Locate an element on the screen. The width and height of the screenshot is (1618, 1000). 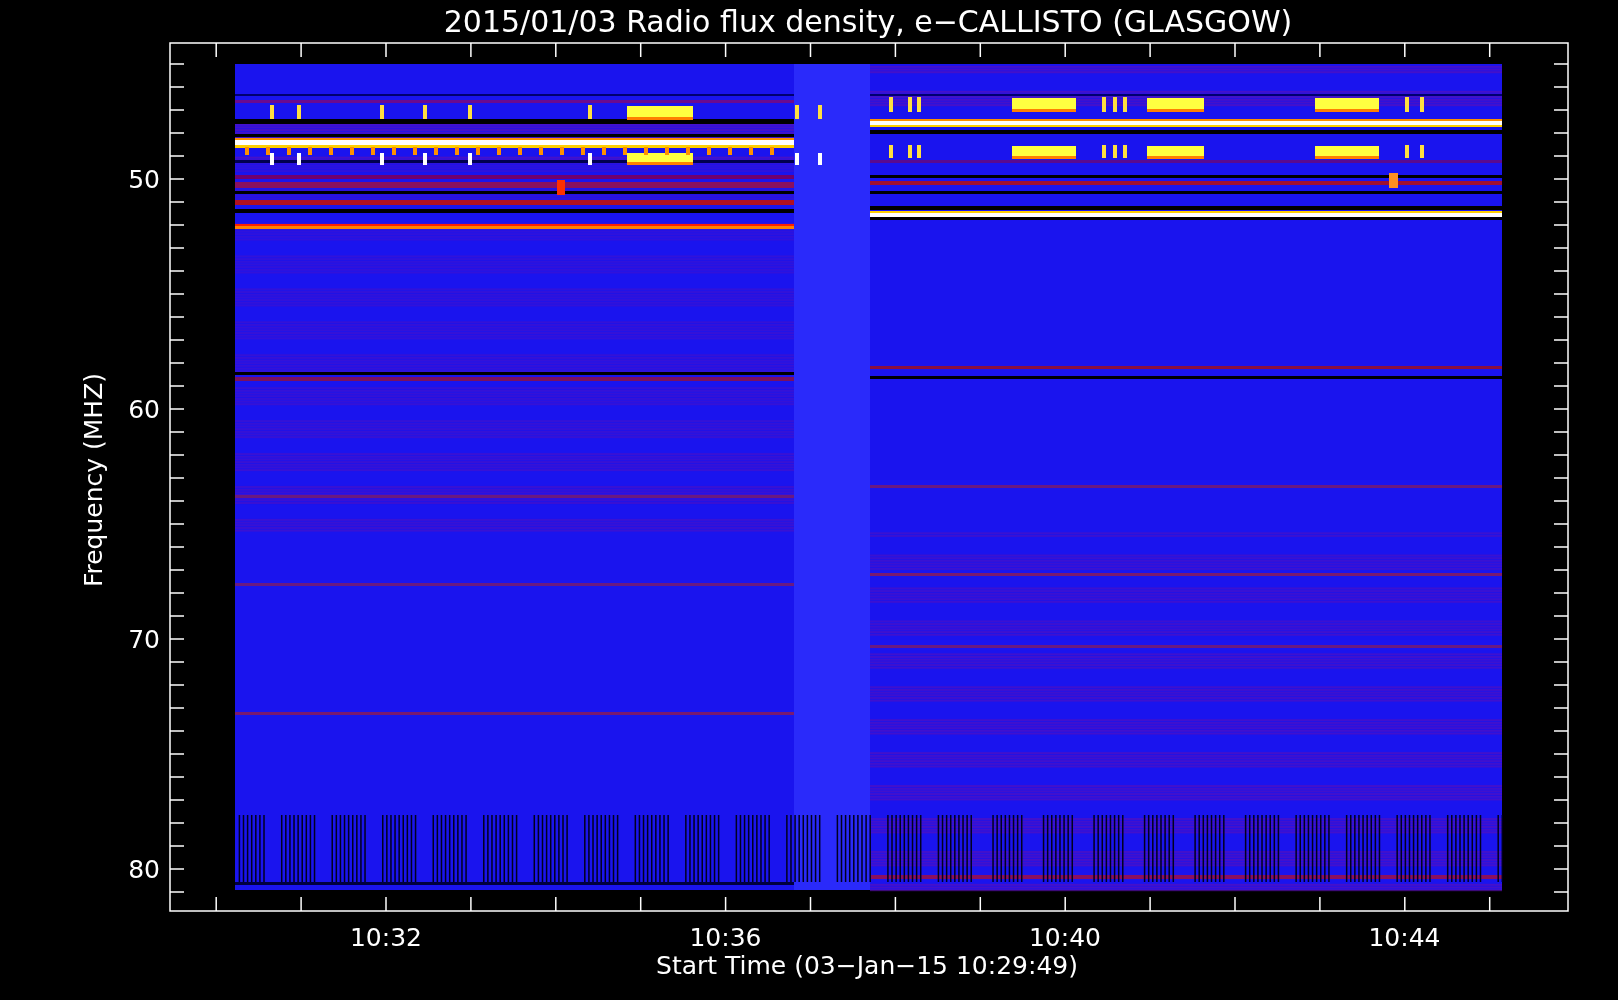
chart-title: 2015/01/03 Radio flux density, e−CALLISTO (GLASGOW) is located at coordinates (868, 21).